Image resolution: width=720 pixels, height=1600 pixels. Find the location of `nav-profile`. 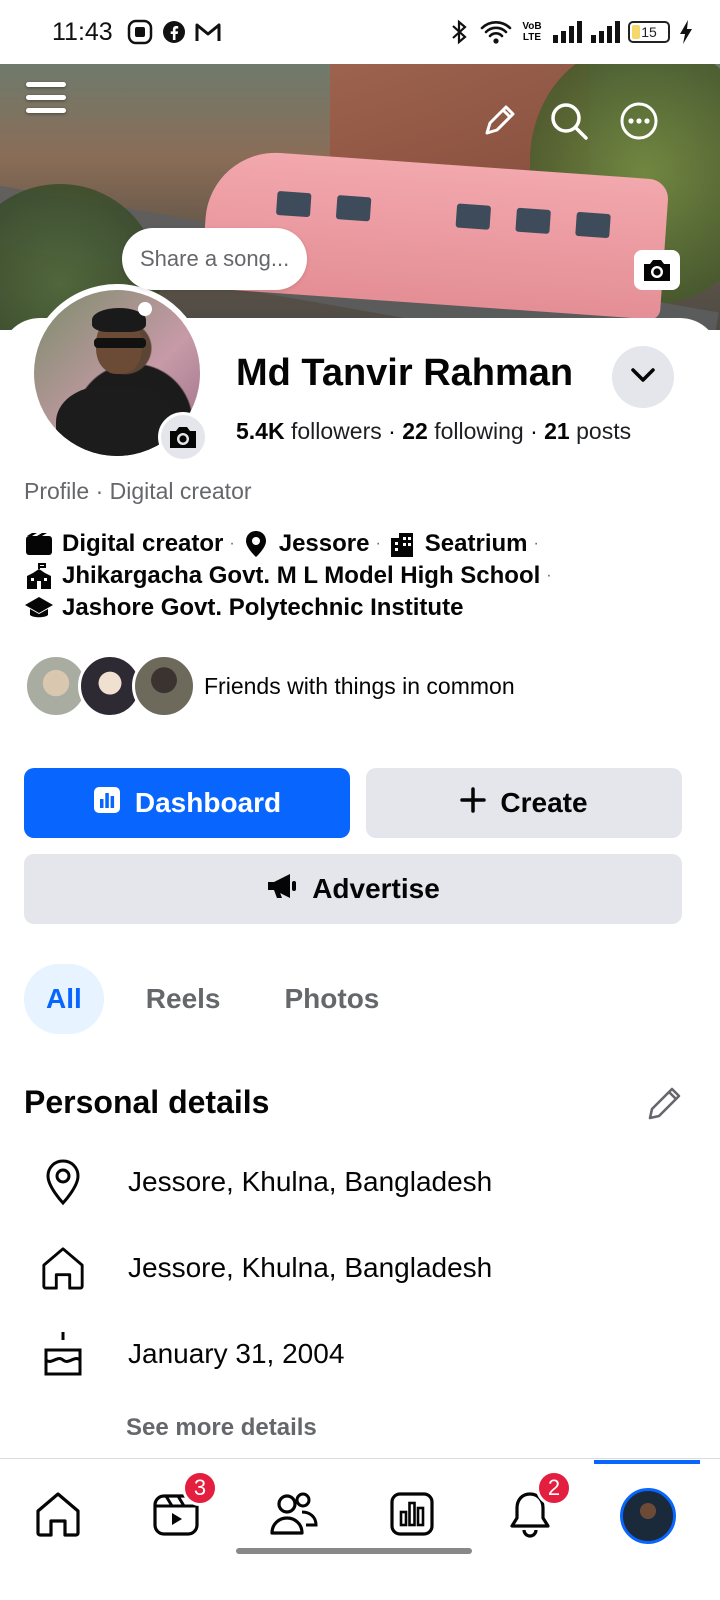

nav-profile is located at coordinates (648, 1516).